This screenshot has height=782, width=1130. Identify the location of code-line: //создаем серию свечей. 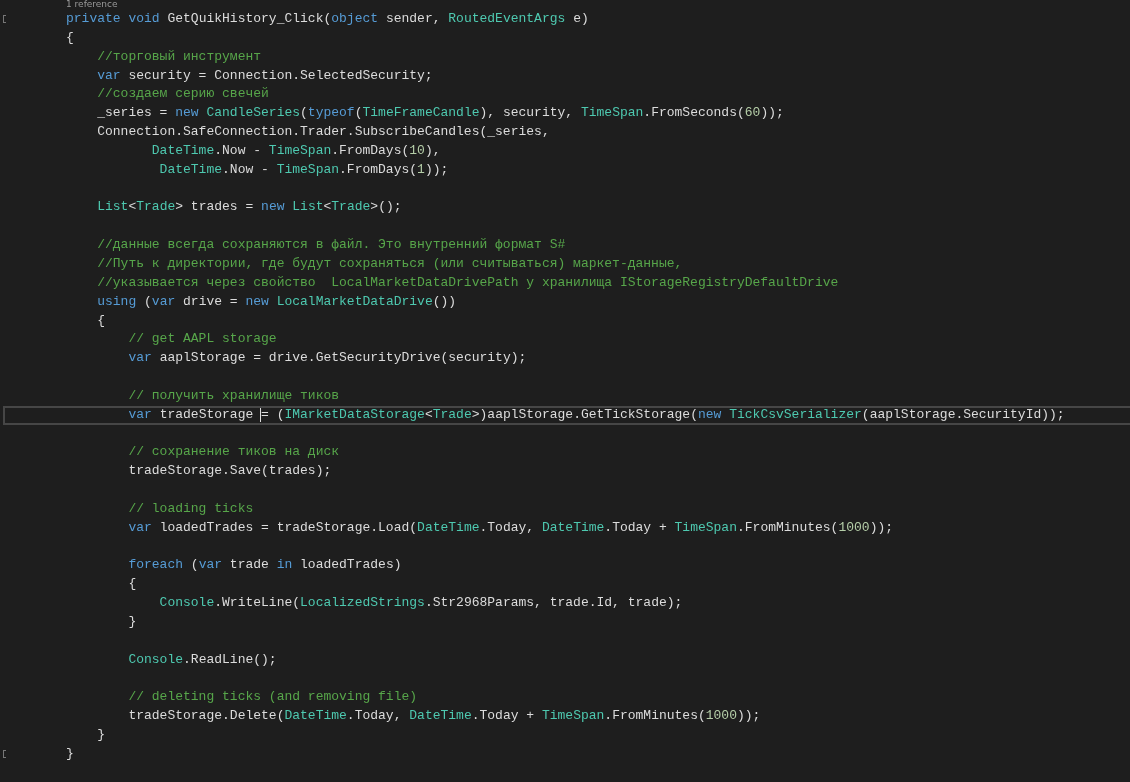
(182, 94).